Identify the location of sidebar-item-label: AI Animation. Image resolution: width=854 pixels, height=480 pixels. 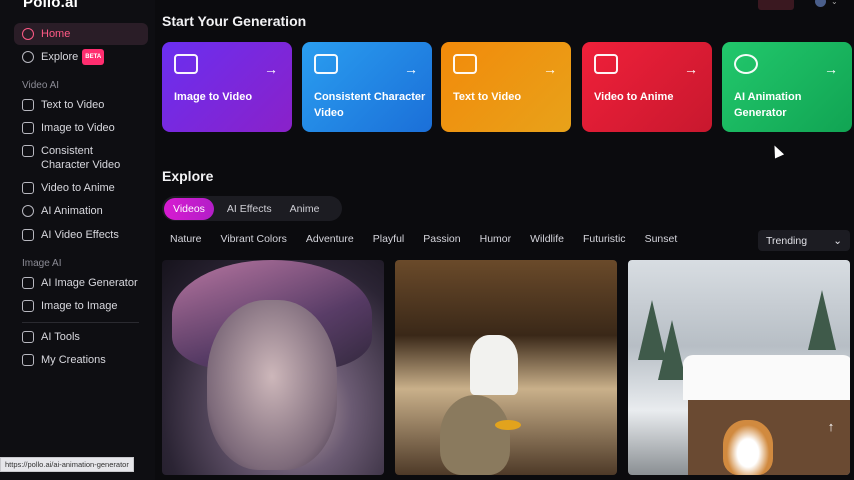
(72, 211).